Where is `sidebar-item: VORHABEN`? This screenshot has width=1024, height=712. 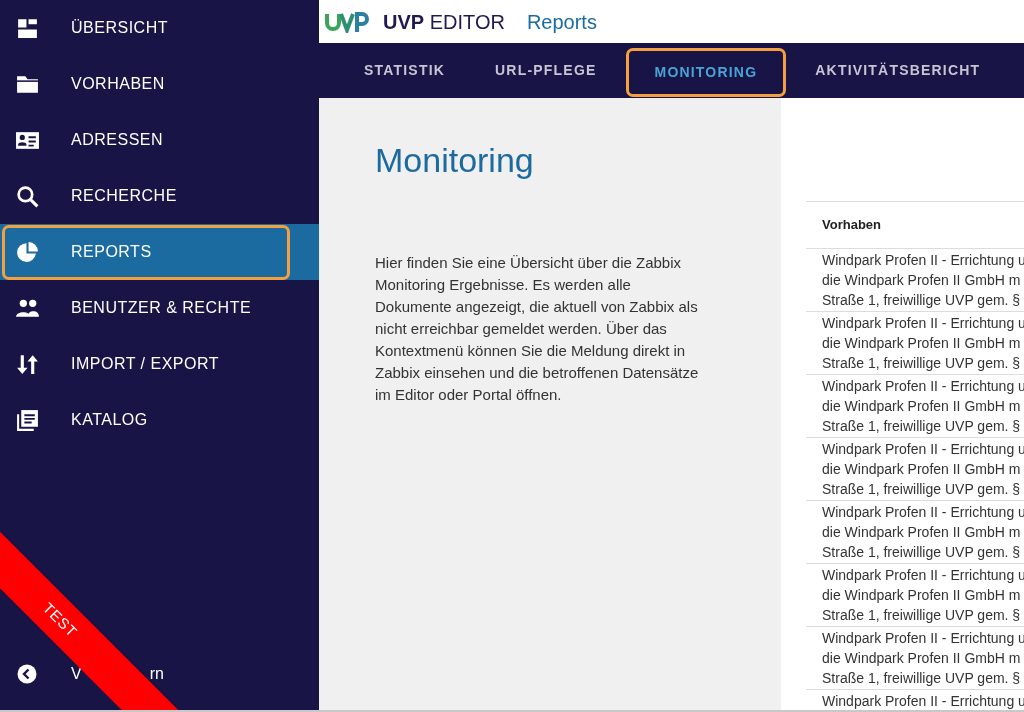
sidebar-item: VORHABEN is located at coordinates (159, 84).